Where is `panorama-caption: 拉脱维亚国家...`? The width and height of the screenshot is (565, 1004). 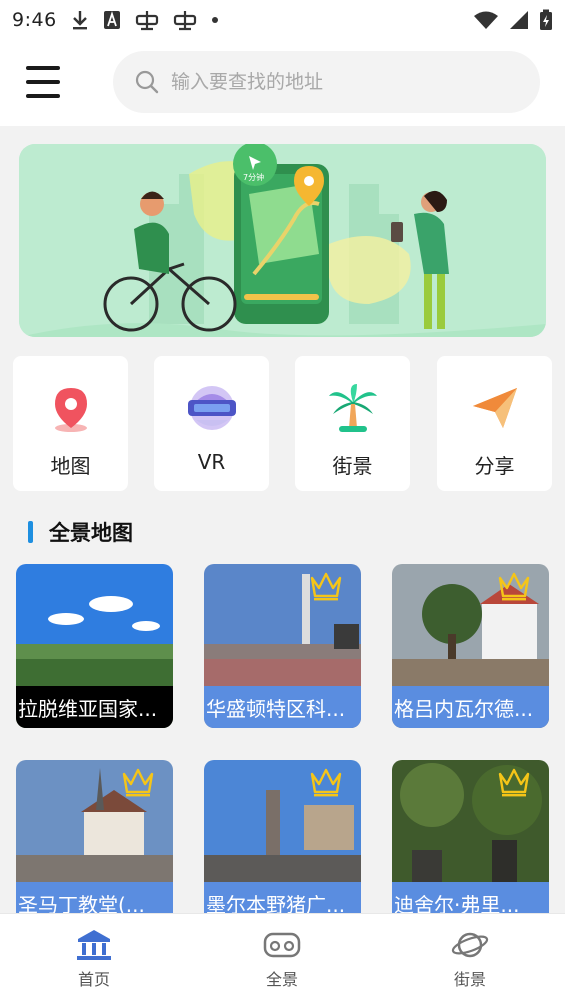
panorama-caption: 拉脱维亚国家... is located at coordinates (94, 707).